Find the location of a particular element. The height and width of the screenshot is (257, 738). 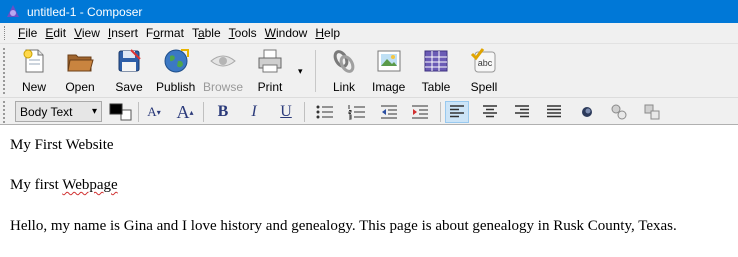

underline-button: U is located at coordinates (286, 112).